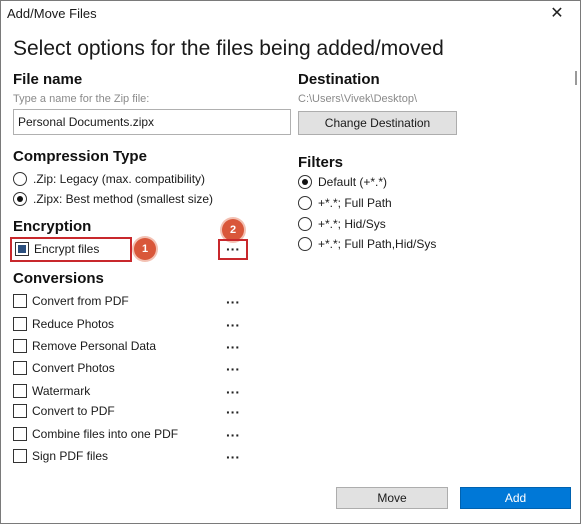 The width and height of the screenshot is (581, 524). I want to click on scrollbar, so click(576, 78).